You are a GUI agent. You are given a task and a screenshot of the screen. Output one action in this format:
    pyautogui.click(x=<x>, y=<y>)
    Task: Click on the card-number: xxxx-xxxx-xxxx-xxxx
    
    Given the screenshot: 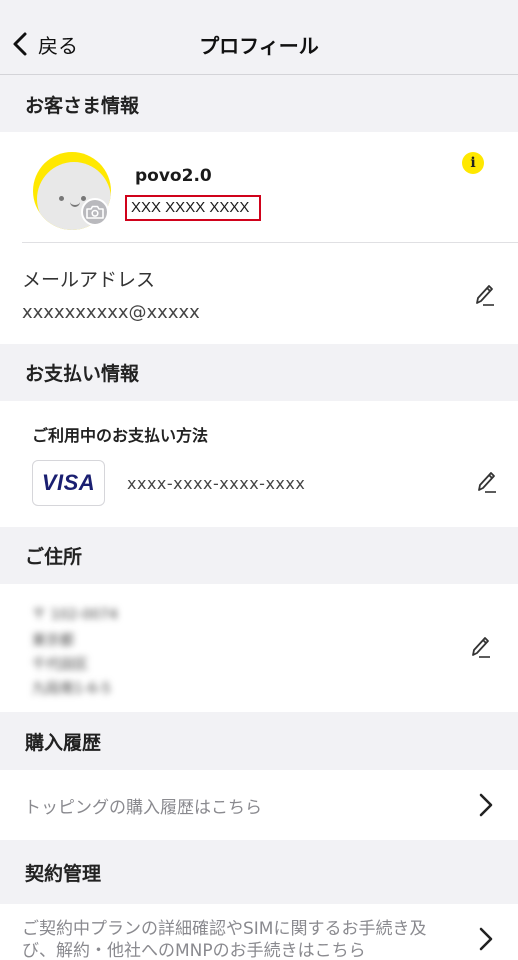 What is the action you would take?
    pyautogui.click(x=216, y=483)
    